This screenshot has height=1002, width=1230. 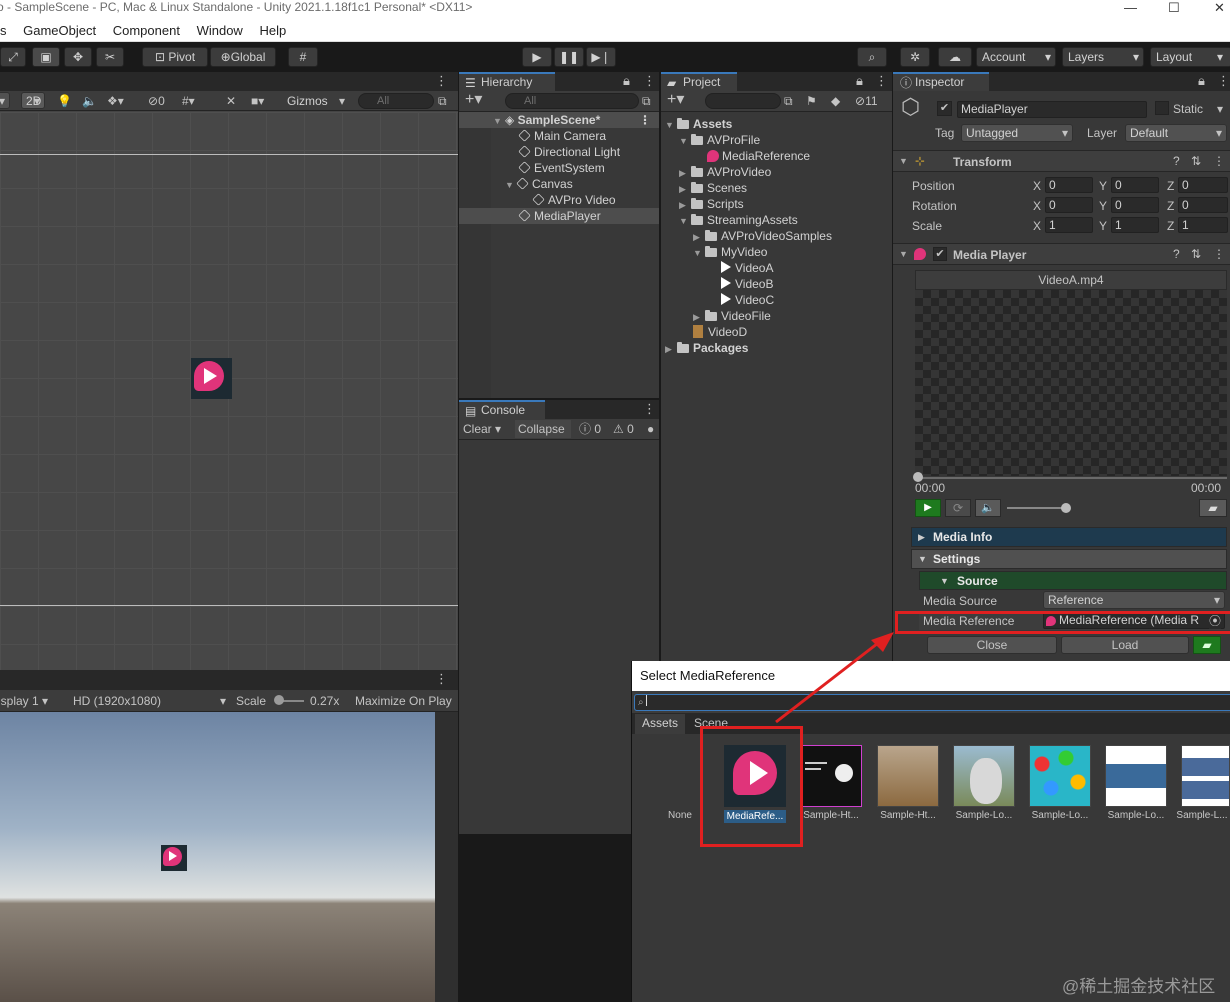 What do you see at coordinates (1125, 645) in the screenshot?
I see `load-button: Load` at bounding box center [1125, 645].